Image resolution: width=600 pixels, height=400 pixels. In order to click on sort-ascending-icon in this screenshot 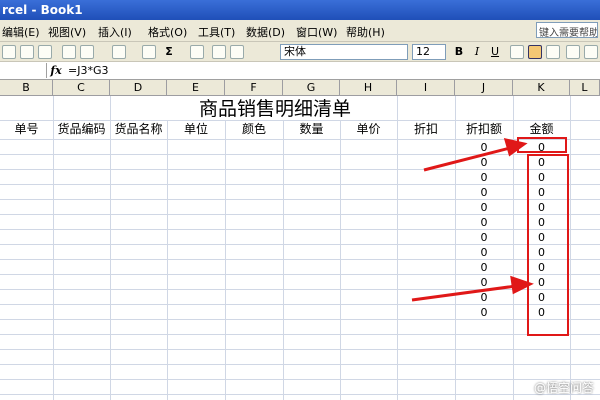, I will do `click(197, 52)`.